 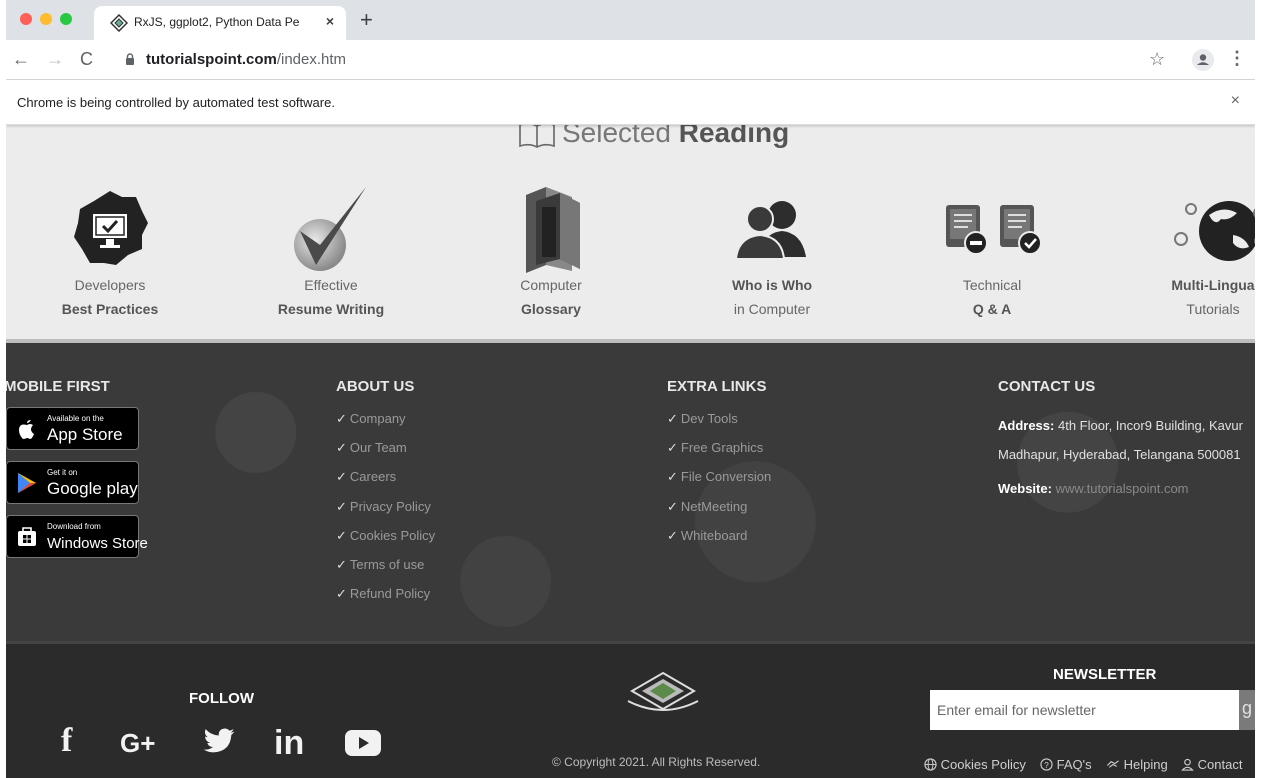 What do you see at coordinates (97, 543) in the screenshot?
I see `store-big-text: Windows Store` at bounding box center [97, 543].